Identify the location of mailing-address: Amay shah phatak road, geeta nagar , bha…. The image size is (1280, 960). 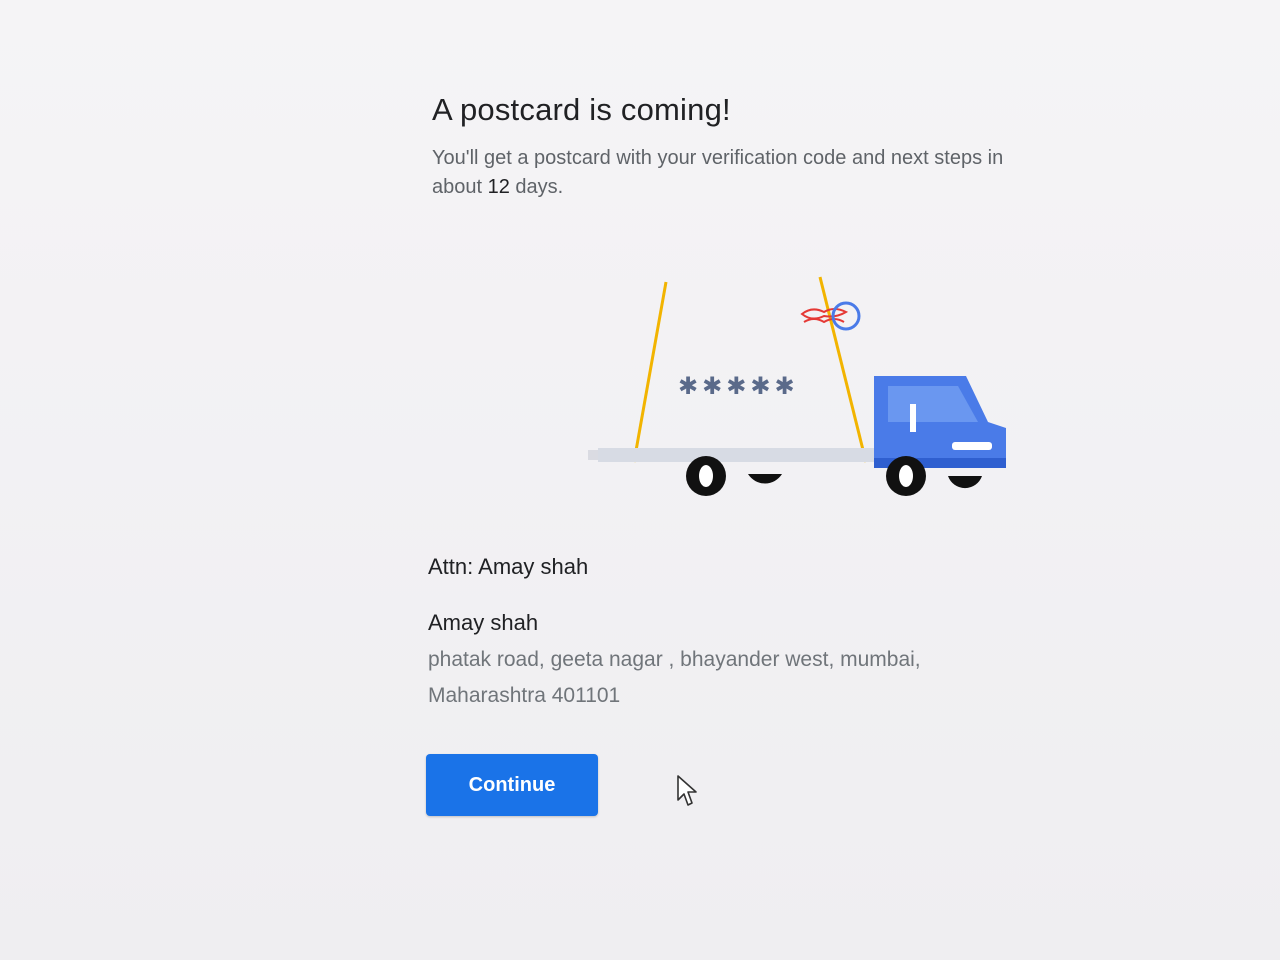
(728, 662).